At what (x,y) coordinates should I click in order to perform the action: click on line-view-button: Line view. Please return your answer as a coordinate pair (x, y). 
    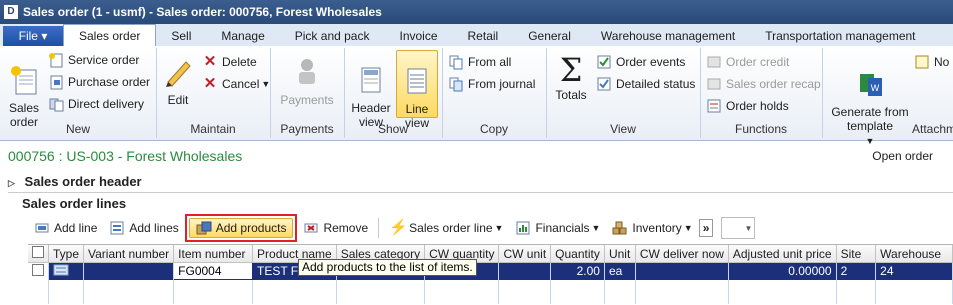
    Looking at the image, I should click on (417, 90).